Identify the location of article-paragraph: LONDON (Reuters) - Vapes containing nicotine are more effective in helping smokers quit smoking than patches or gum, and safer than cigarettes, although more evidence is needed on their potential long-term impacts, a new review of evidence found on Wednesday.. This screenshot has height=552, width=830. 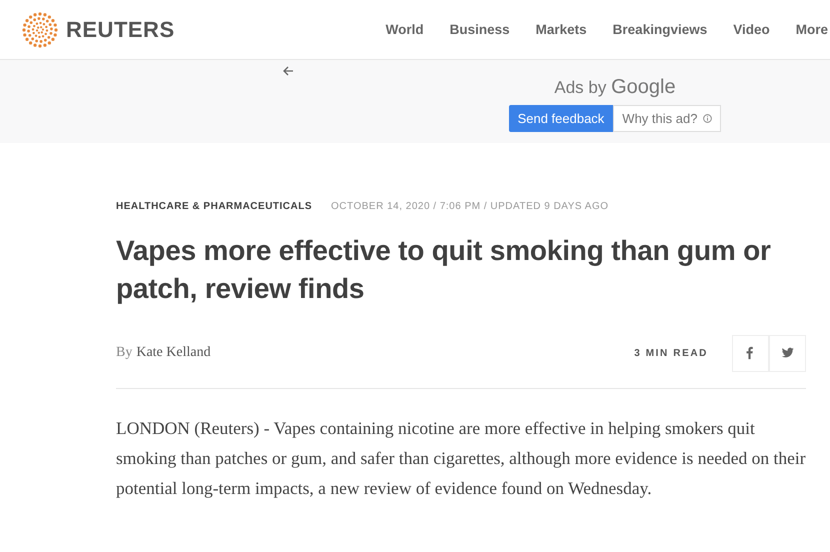
(461, 458).